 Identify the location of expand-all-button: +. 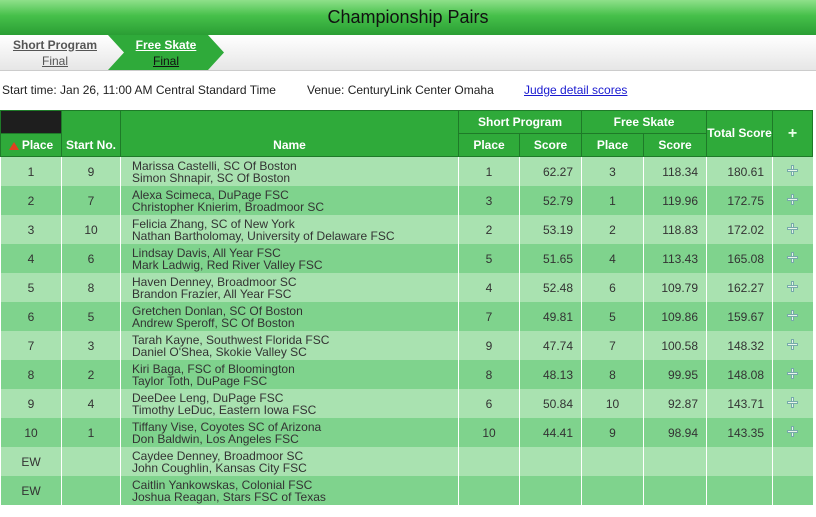
(793, 133).